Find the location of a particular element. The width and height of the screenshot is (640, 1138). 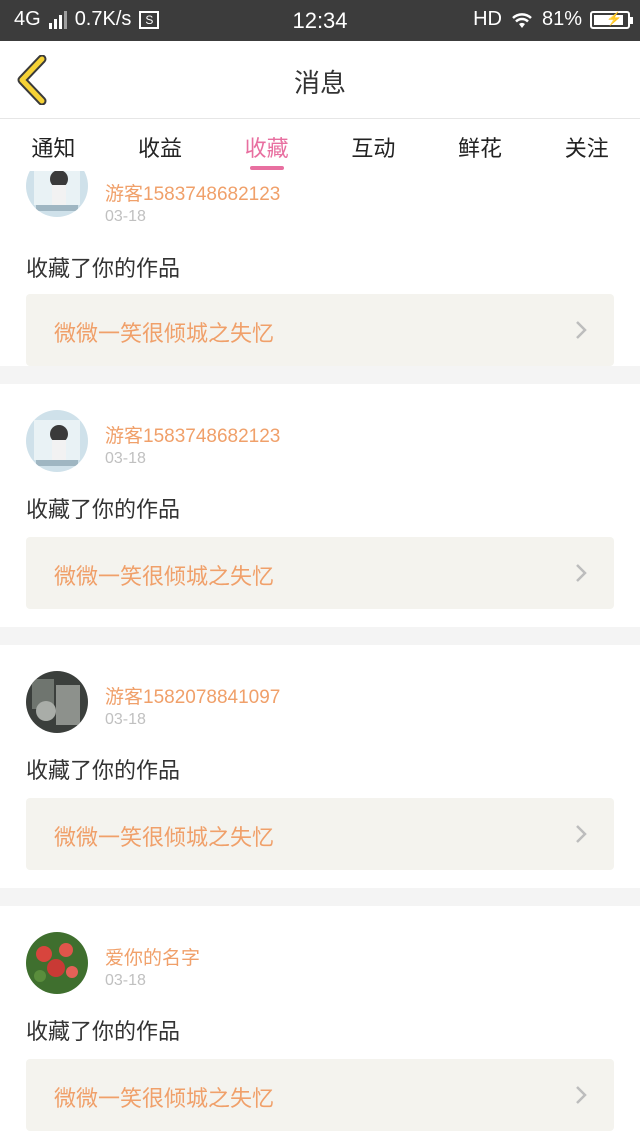

dark-photo-avatar-icon is located at coordinates (57, 702).